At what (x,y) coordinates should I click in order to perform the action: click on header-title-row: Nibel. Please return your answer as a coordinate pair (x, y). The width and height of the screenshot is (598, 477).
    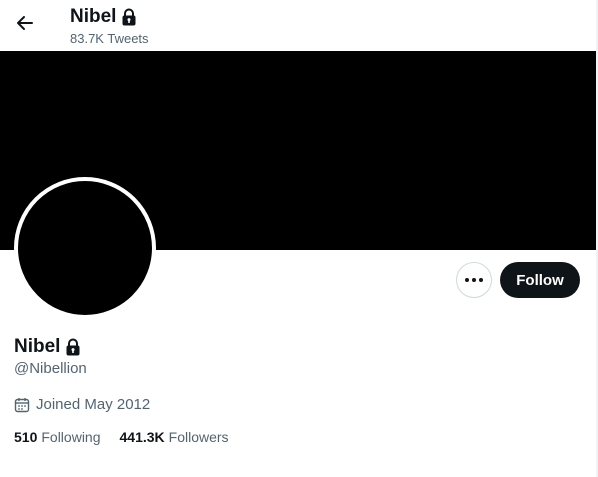
    Looking at the image, I should click on (103, 17).